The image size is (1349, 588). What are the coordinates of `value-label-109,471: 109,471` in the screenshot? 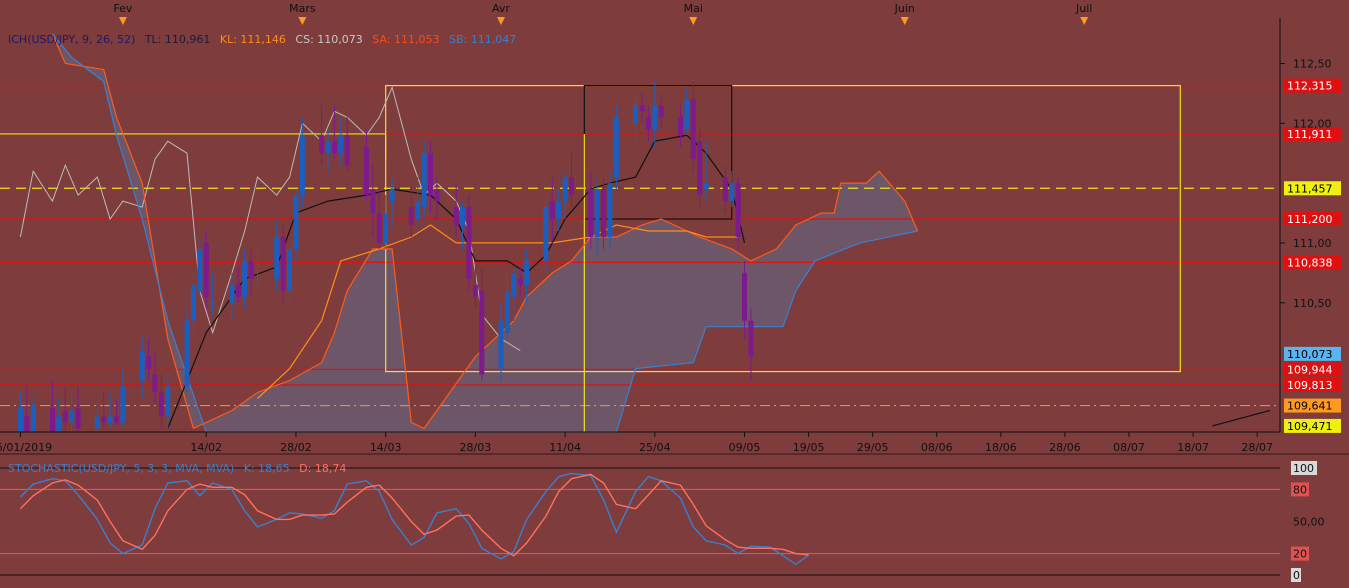 It's located at (1310, 426).